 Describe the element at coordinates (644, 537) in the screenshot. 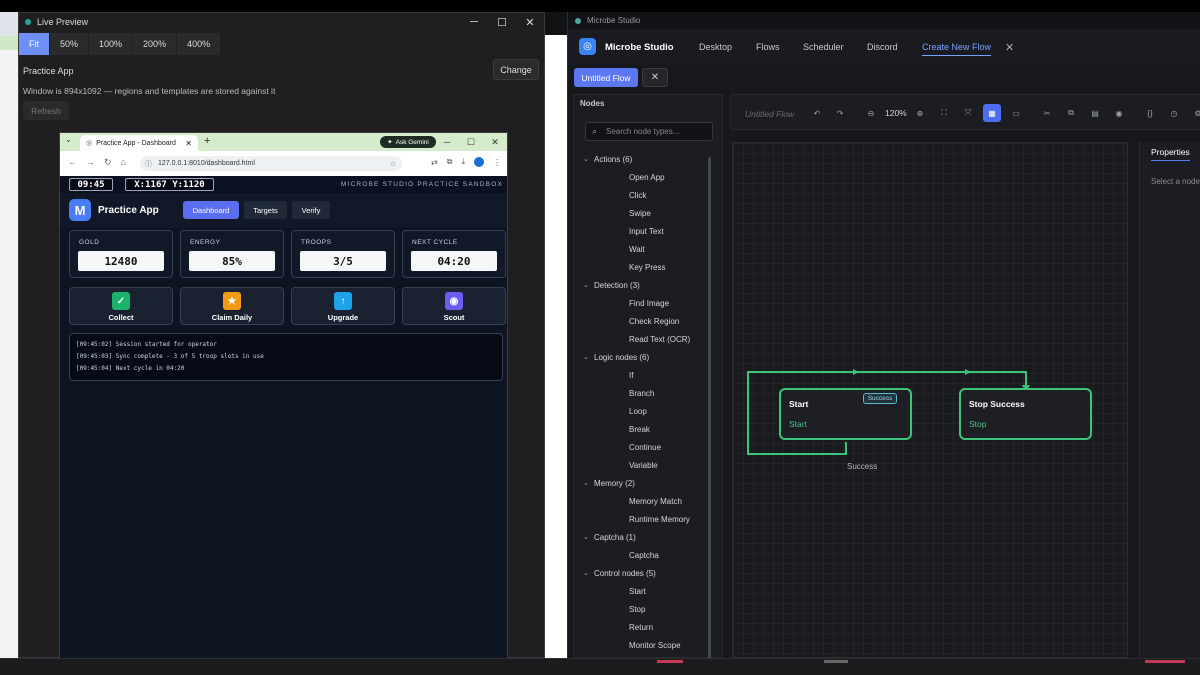

I see `node-category: ⌄ Captcha (1)` at that location.